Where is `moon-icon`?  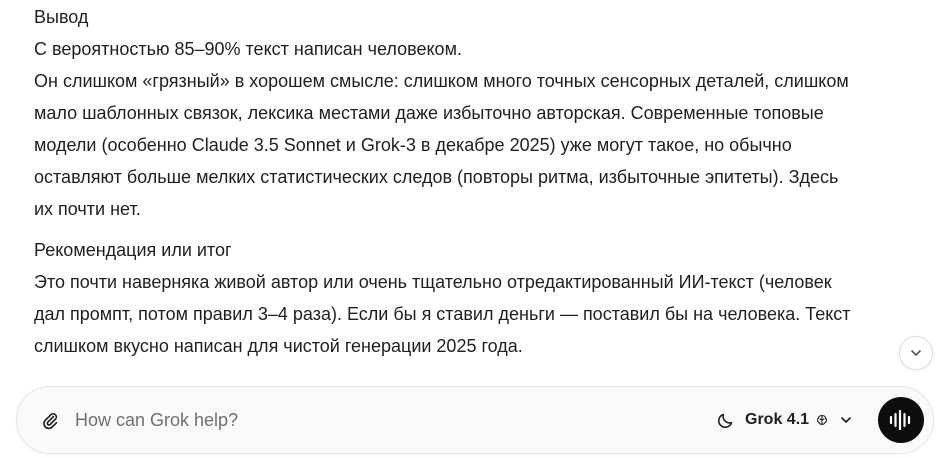
moon-icon is located at coordinates (725, 421).